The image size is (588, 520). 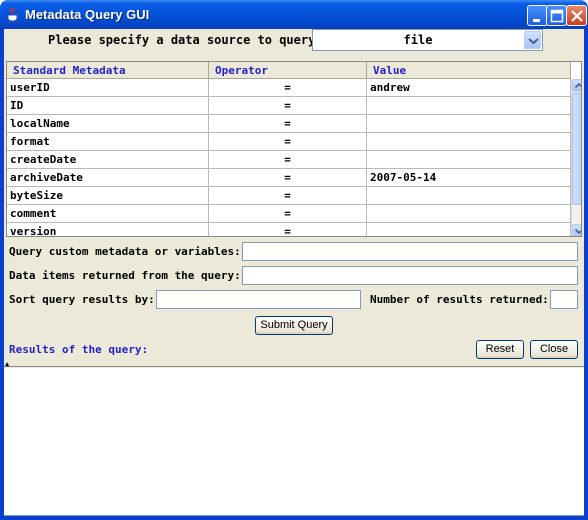 What do you see at coordinates (108, 88) in the screenshot?
I see `metadata-name-cell: userID` at bounding box center [108, 88].